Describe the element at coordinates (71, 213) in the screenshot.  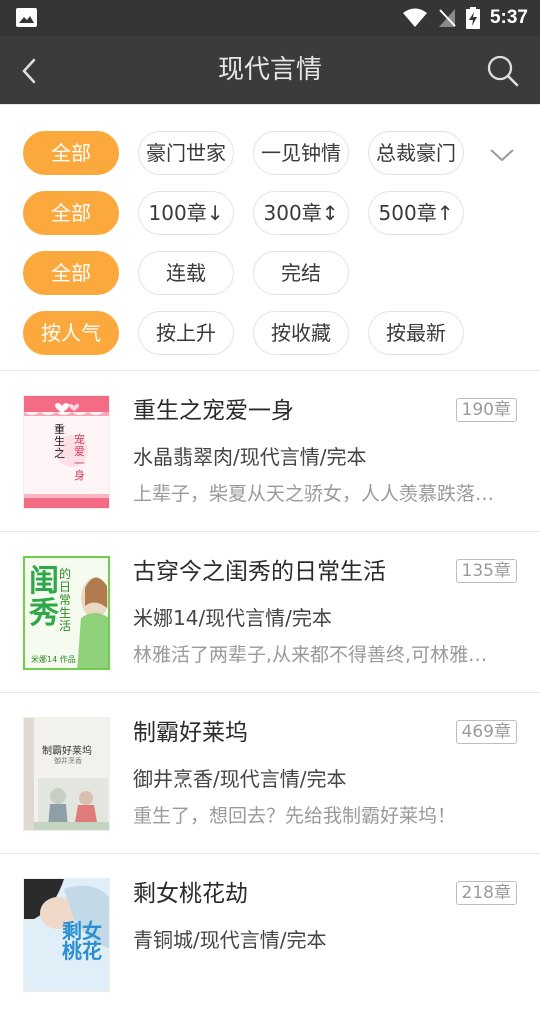
I see `filter-length-all: 全部` at that location.